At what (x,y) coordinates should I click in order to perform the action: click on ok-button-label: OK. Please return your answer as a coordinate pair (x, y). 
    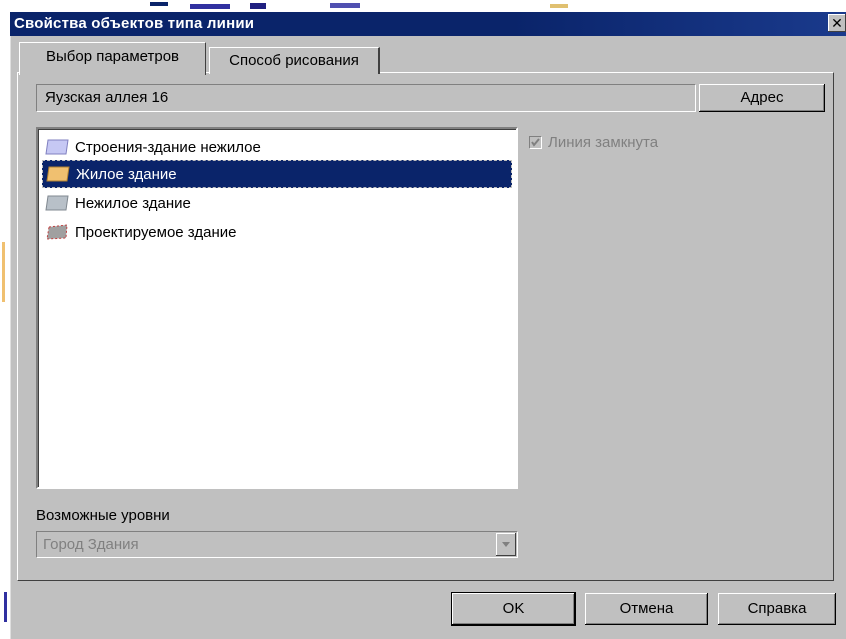
    Looking at the image, I should click on (513, 608).